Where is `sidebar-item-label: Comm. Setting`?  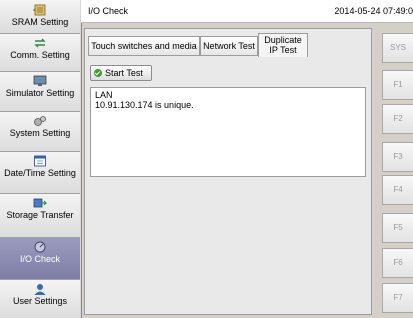
sidebar-item-label: Comm. Setting is located at coordinates (40, 55).